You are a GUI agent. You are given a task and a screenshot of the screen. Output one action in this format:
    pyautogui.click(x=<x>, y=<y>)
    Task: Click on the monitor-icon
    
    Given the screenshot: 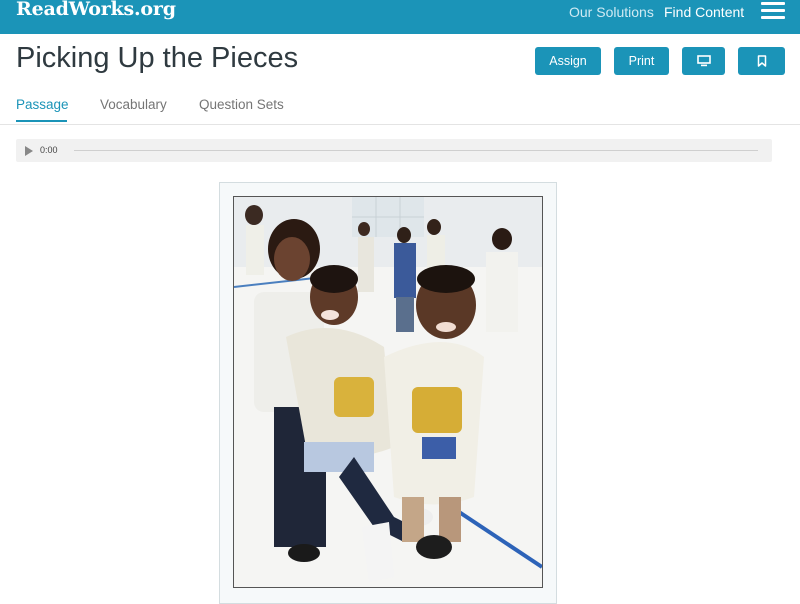 What is the action you would take?
    pyautogui.click(x=703, y=61)
    